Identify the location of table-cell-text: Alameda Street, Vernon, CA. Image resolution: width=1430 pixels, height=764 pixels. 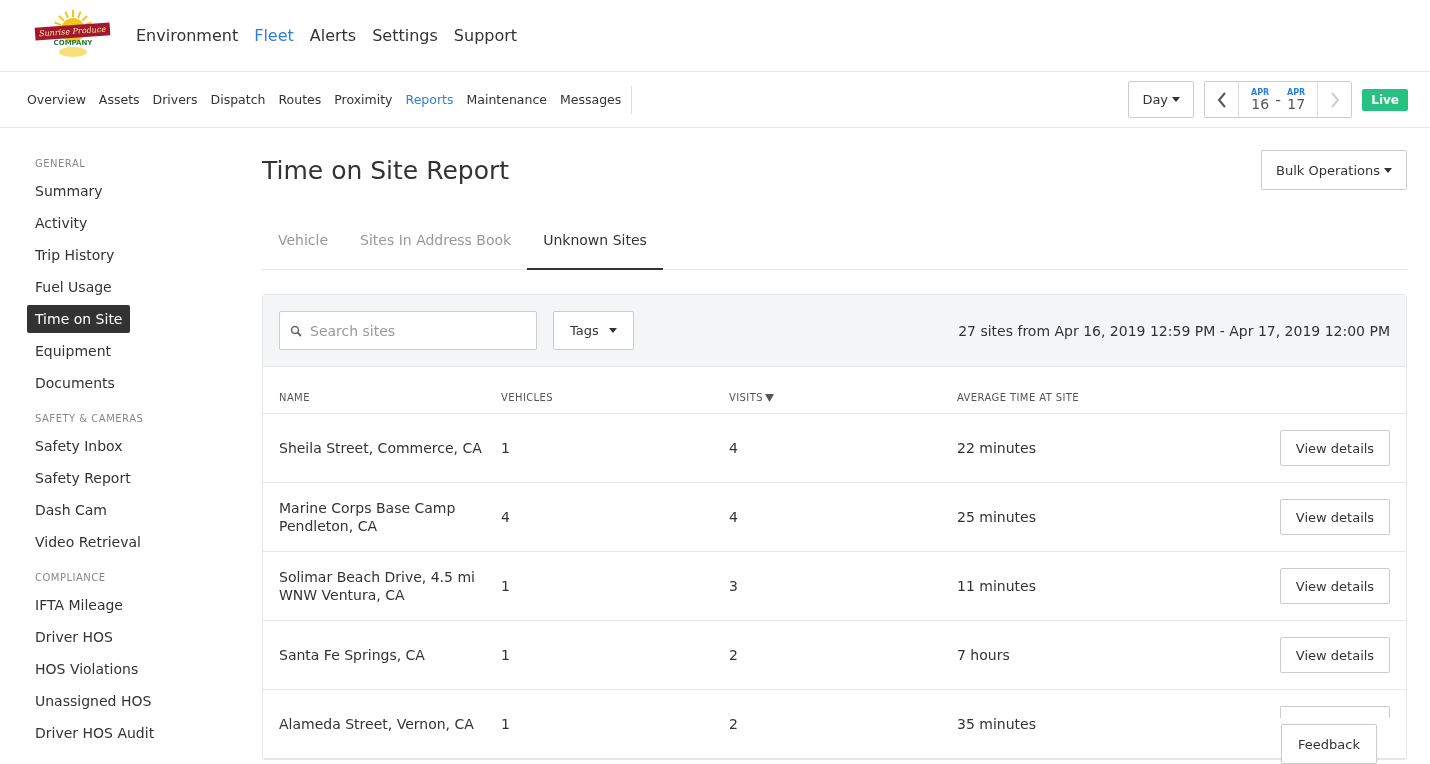
(377, 724).